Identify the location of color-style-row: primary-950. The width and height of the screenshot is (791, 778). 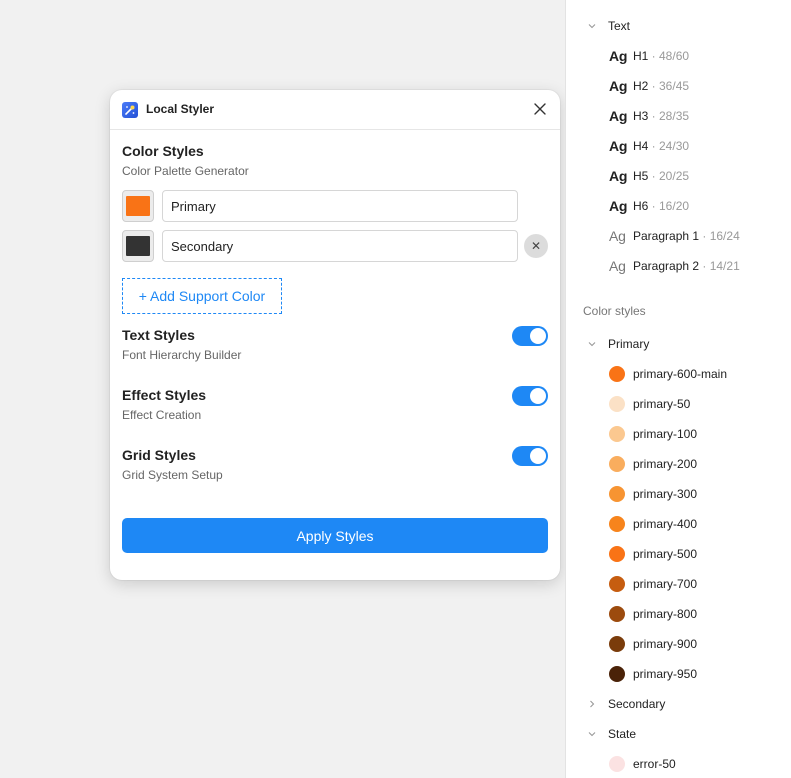
(678, 674).